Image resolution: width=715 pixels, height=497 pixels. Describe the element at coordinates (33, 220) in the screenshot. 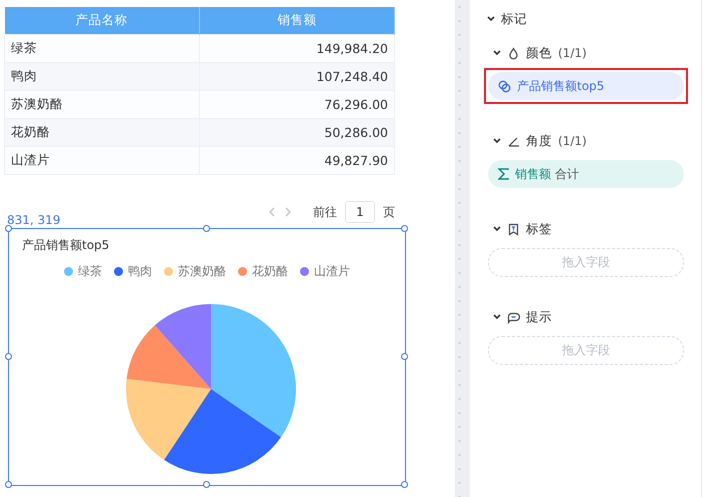

I see `position-readout: 831, 319` at that location.